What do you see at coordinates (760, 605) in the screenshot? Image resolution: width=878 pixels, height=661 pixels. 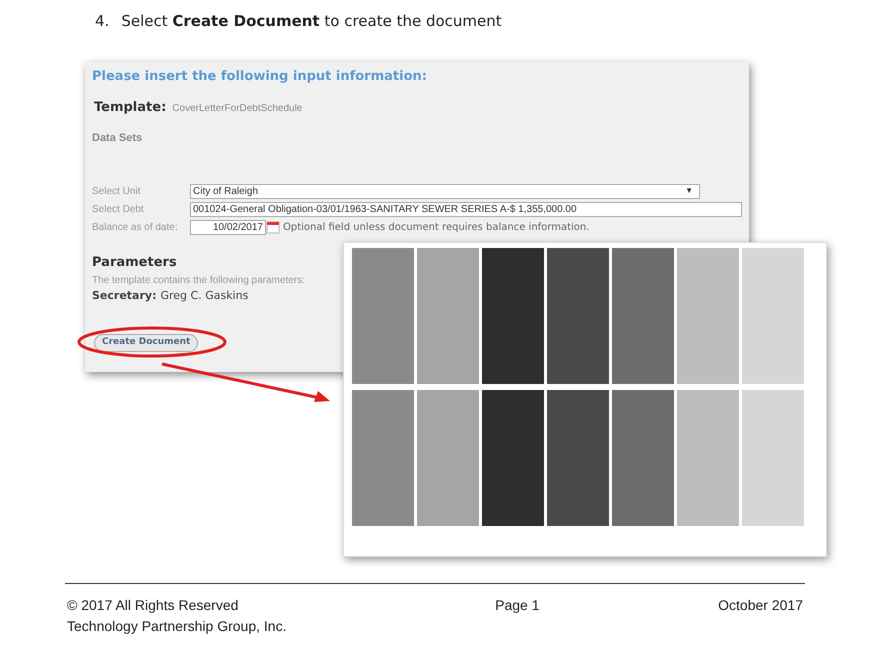 I see `footer-date: October 2017` at bounding box center [760, 605].